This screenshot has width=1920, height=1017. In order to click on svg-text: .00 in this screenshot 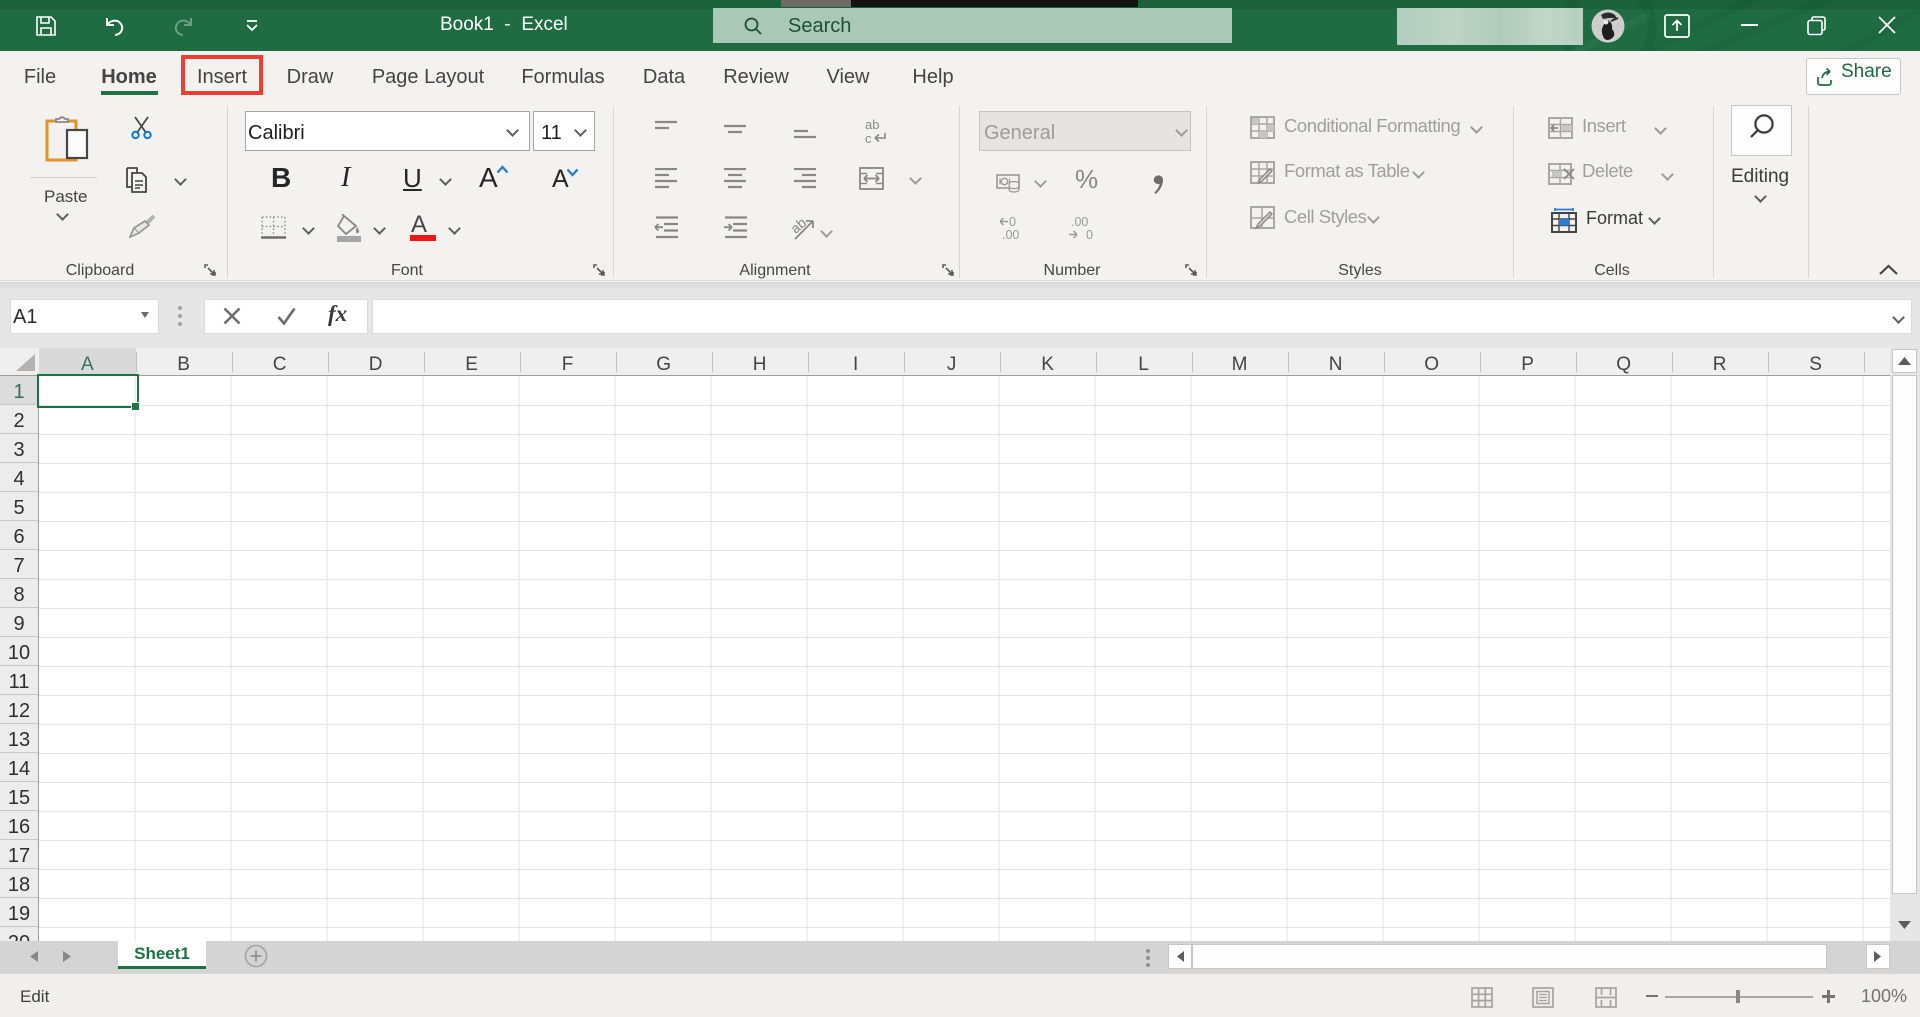, I will do `click(1010, 234)`.